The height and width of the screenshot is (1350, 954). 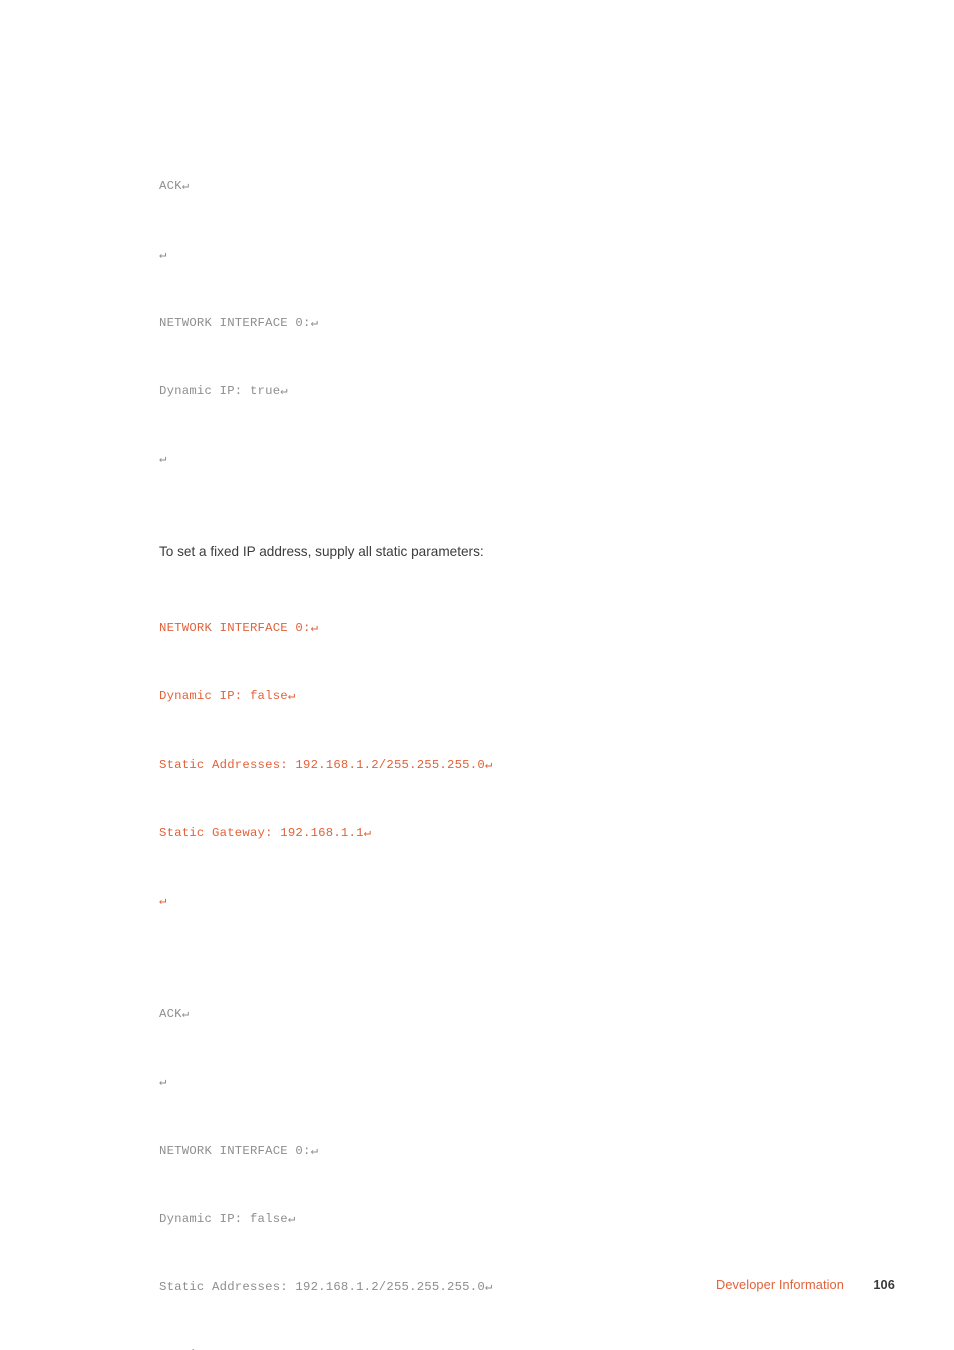 I want to click on code-line: Dynamic IP: true↵, so click(x=223, y=390).